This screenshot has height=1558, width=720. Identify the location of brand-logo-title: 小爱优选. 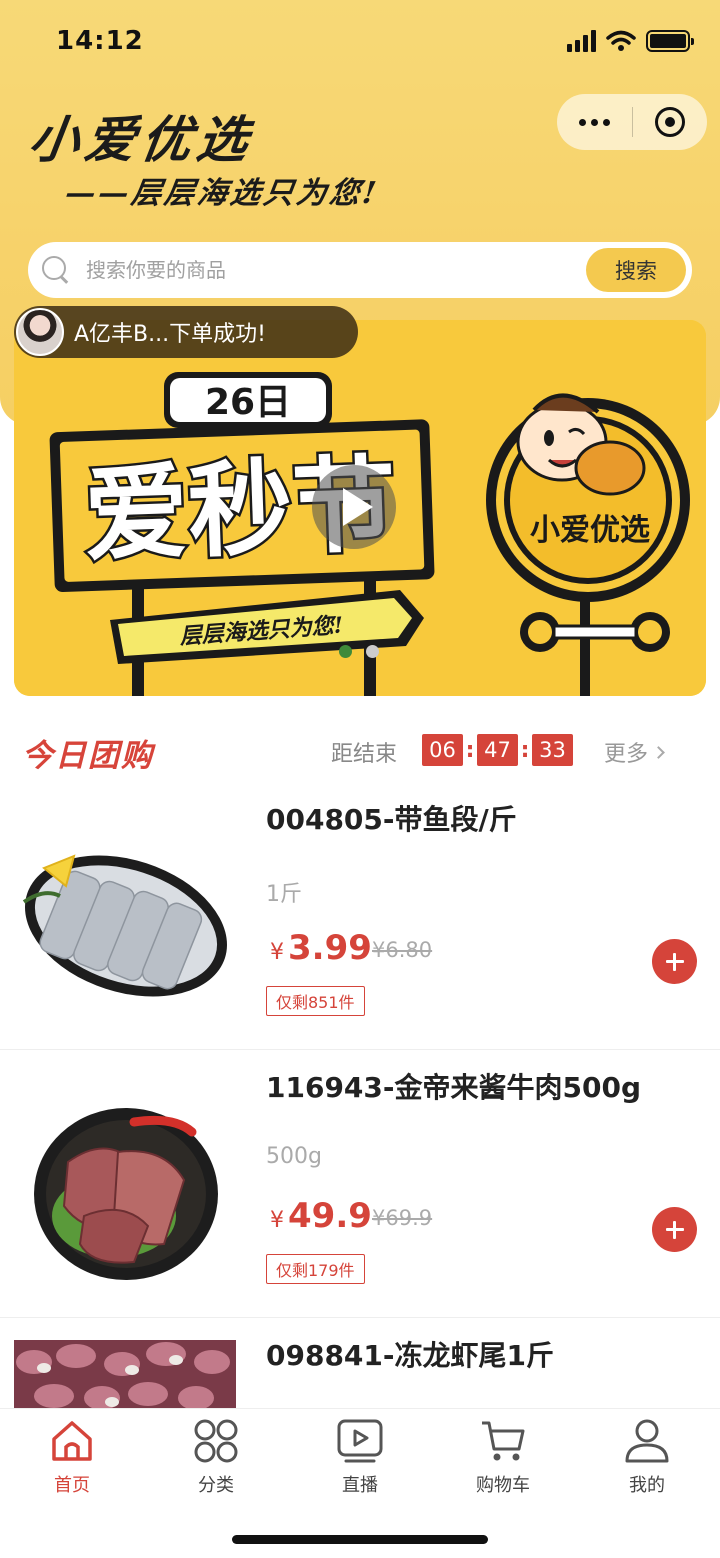
(141, 139).